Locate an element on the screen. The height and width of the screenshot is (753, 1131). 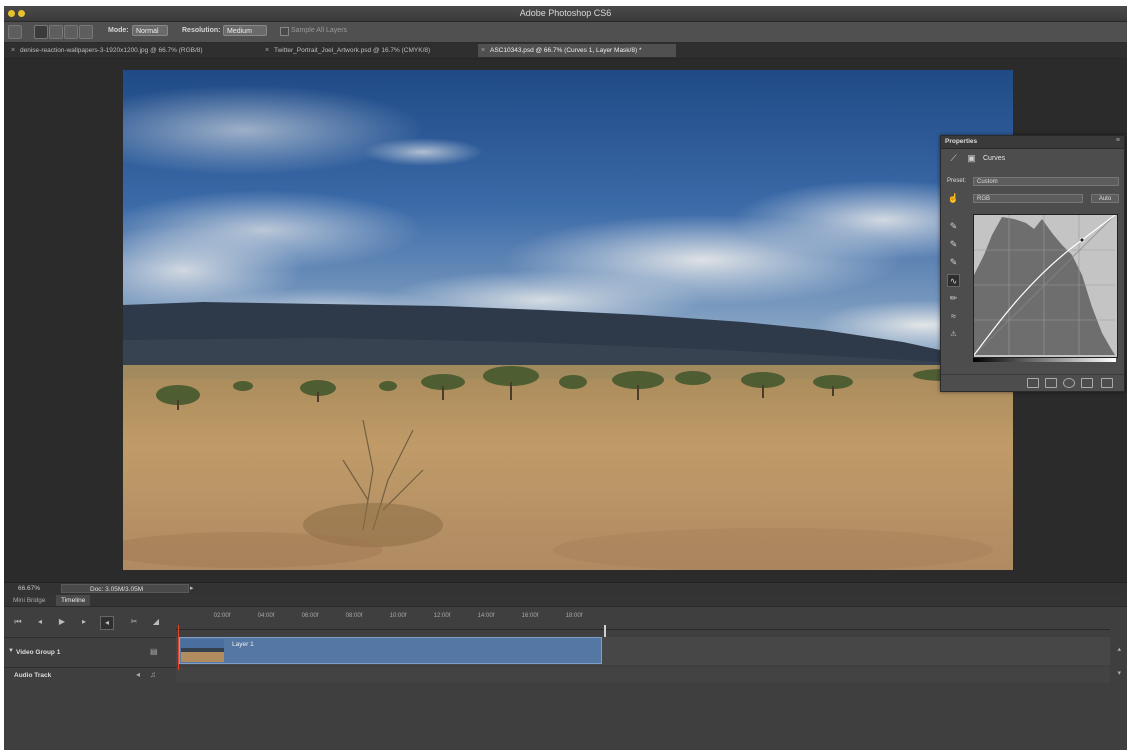
clip-to-layer-icon is located at coordinates (1033, 383).